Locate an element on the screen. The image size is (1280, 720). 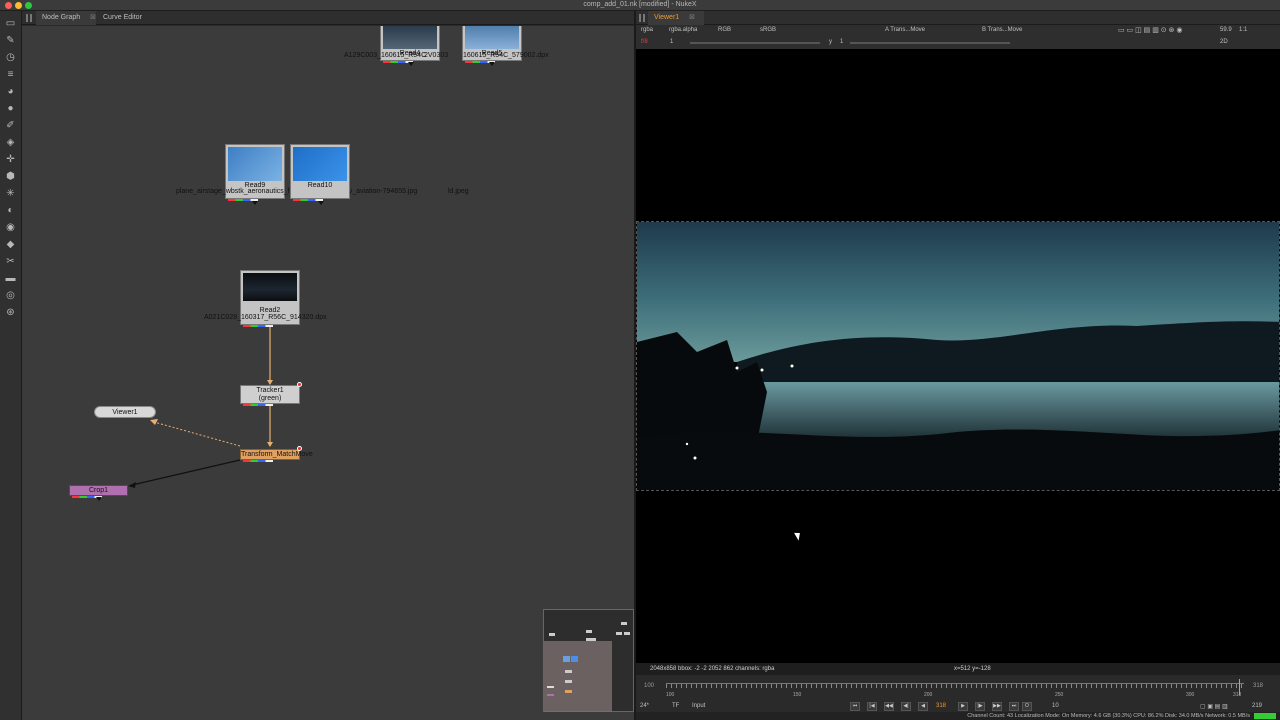
fstop-button: f/8 is located at coordinates (644, 42).